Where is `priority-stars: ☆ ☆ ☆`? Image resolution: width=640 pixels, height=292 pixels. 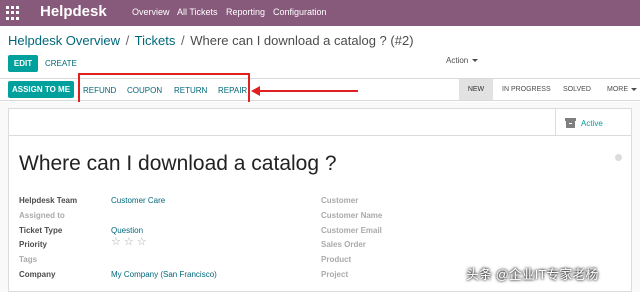
priority-stars: ☆ ☆ ☆ is located at coordinates (130, 241).